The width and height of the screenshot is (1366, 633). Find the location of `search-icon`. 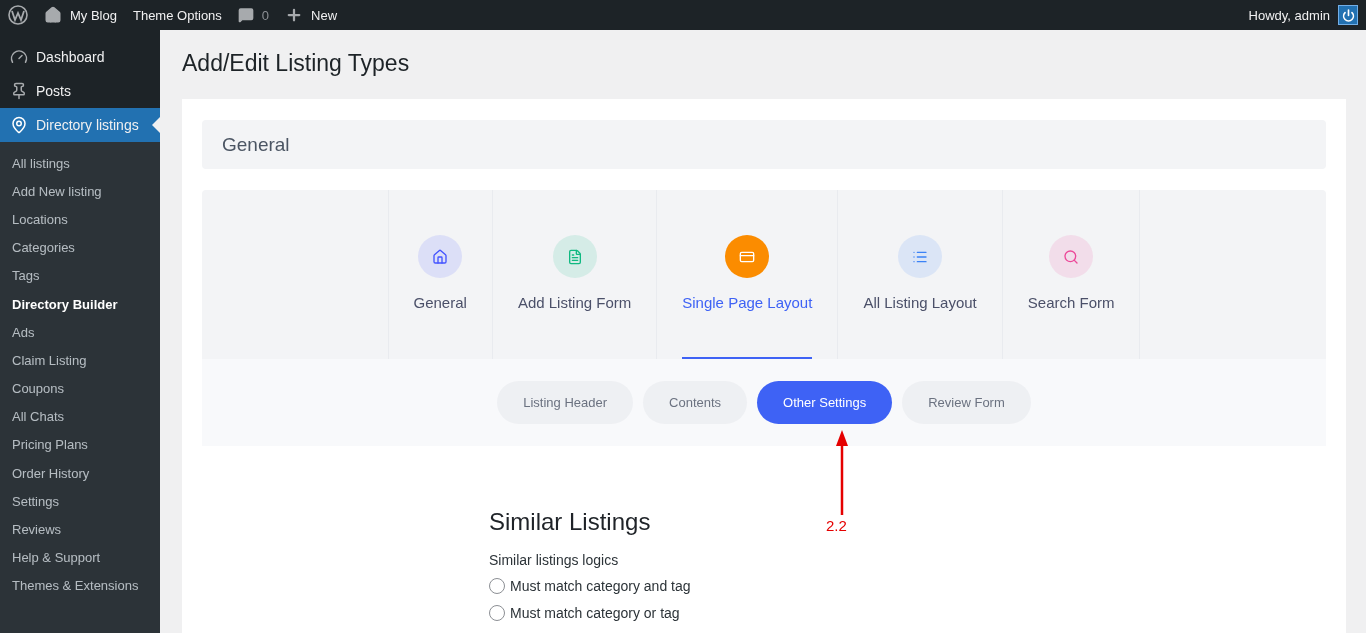

search-icon is located at coordinates (1071, 256).